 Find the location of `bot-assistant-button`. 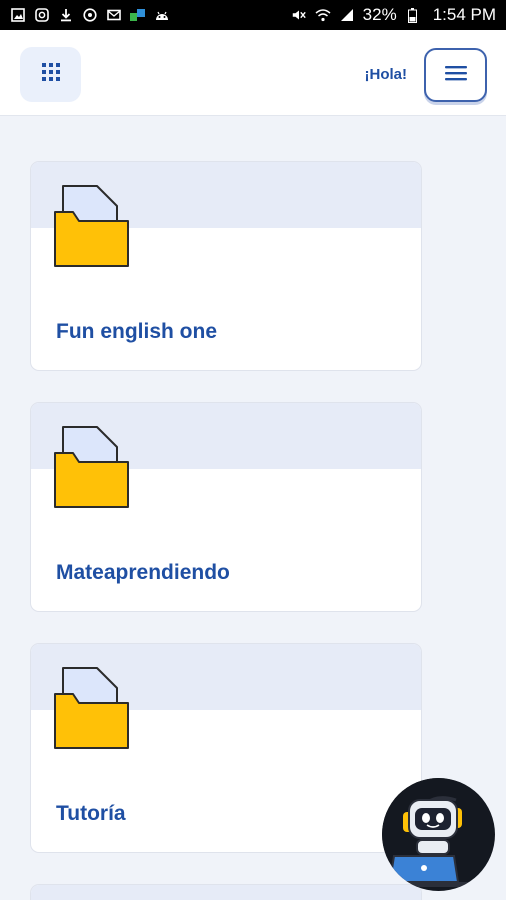

bot-assistant-button is located at coordinates (438, 834).